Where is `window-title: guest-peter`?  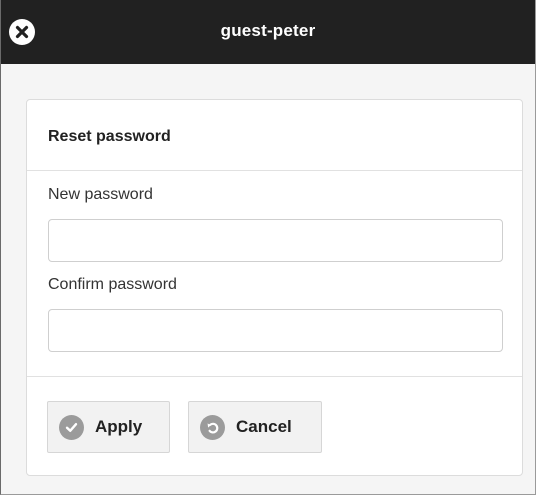
window-title: guest-peter is located at coordinates (268, 30).